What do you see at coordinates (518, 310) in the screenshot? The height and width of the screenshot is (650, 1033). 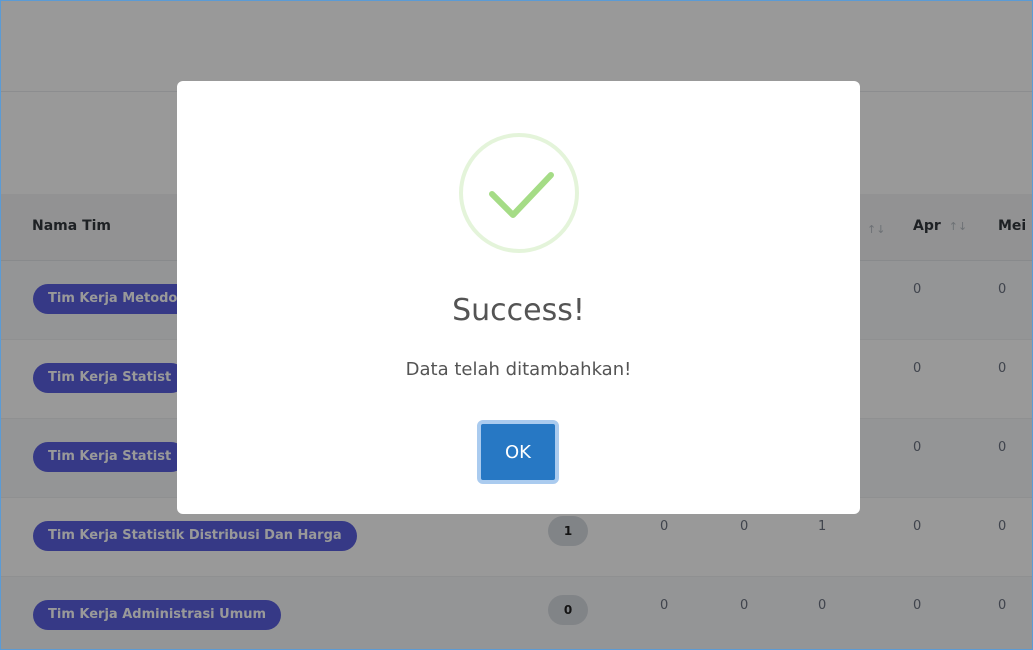 I see `dialog-title: Success!` at bounding box center [518, 310].